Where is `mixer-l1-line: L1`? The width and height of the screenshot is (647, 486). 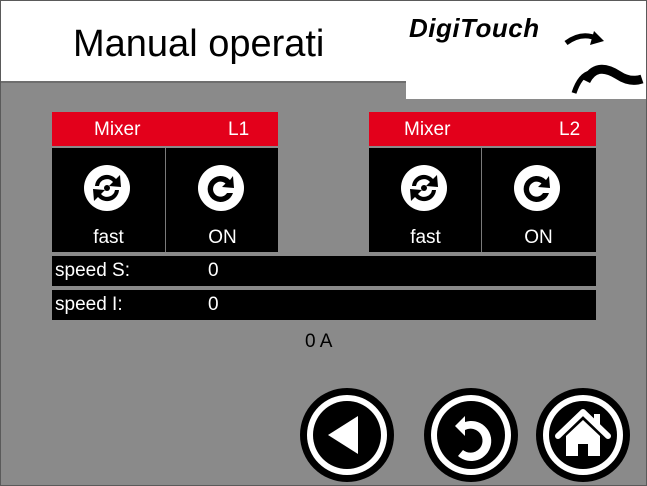 mixer-l1-line: L1 is located at coordinates (239, 129).